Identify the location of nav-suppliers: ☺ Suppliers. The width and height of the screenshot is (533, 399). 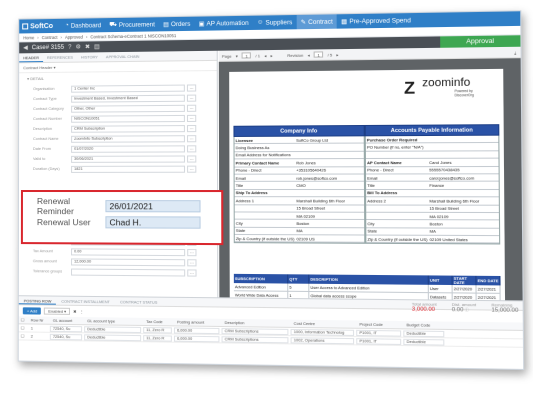
(275, 22).